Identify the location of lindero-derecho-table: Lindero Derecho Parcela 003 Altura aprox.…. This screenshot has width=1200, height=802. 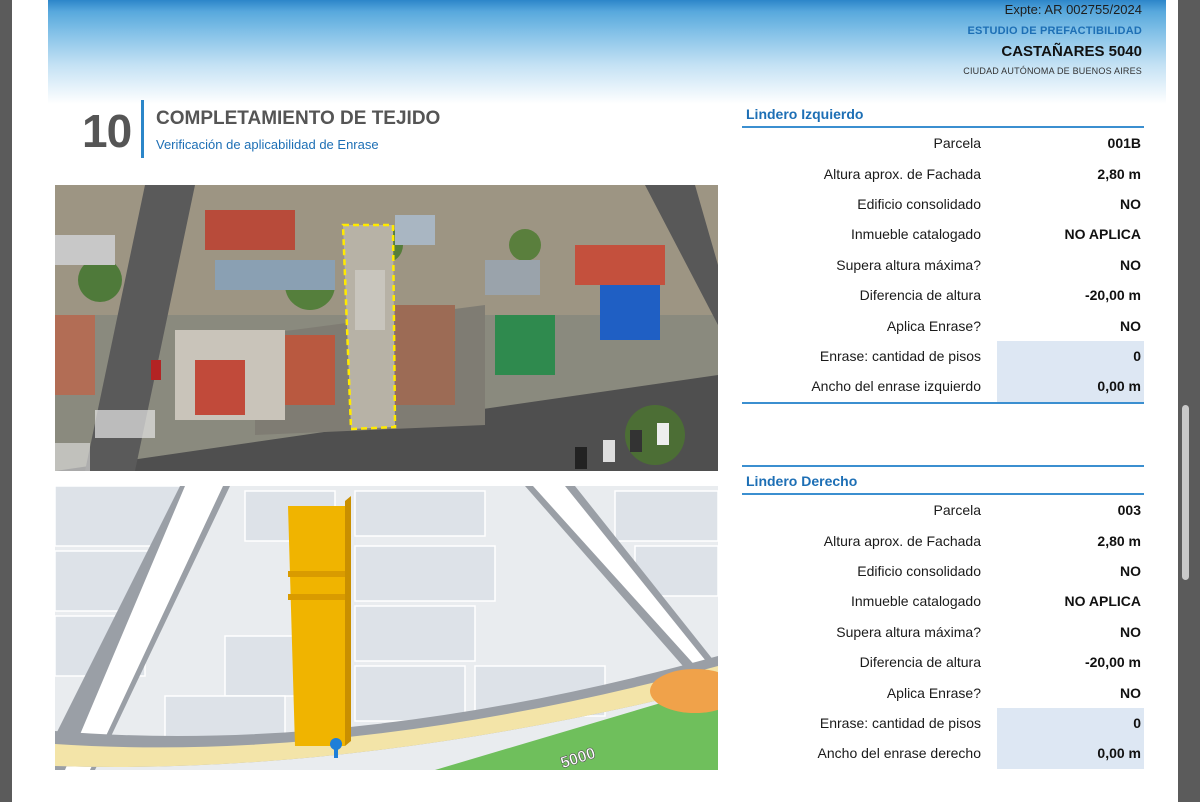
(943, 617).